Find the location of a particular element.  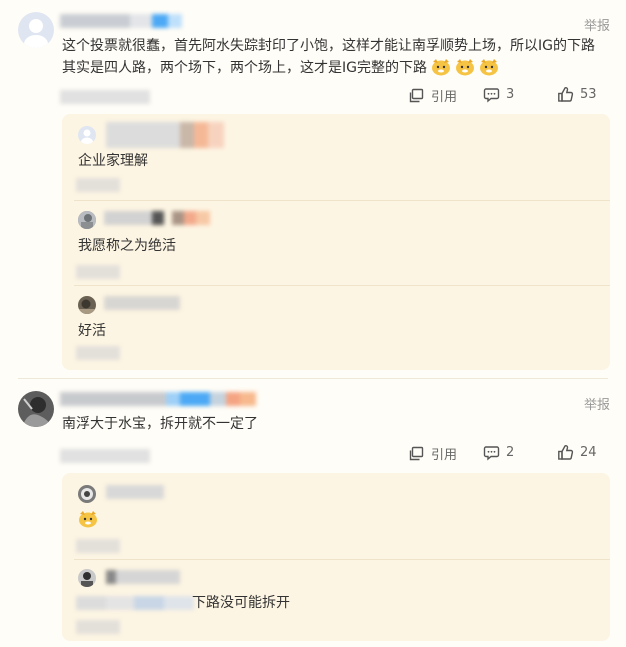

reply-count: 2 is located at coordinates (510, 452).